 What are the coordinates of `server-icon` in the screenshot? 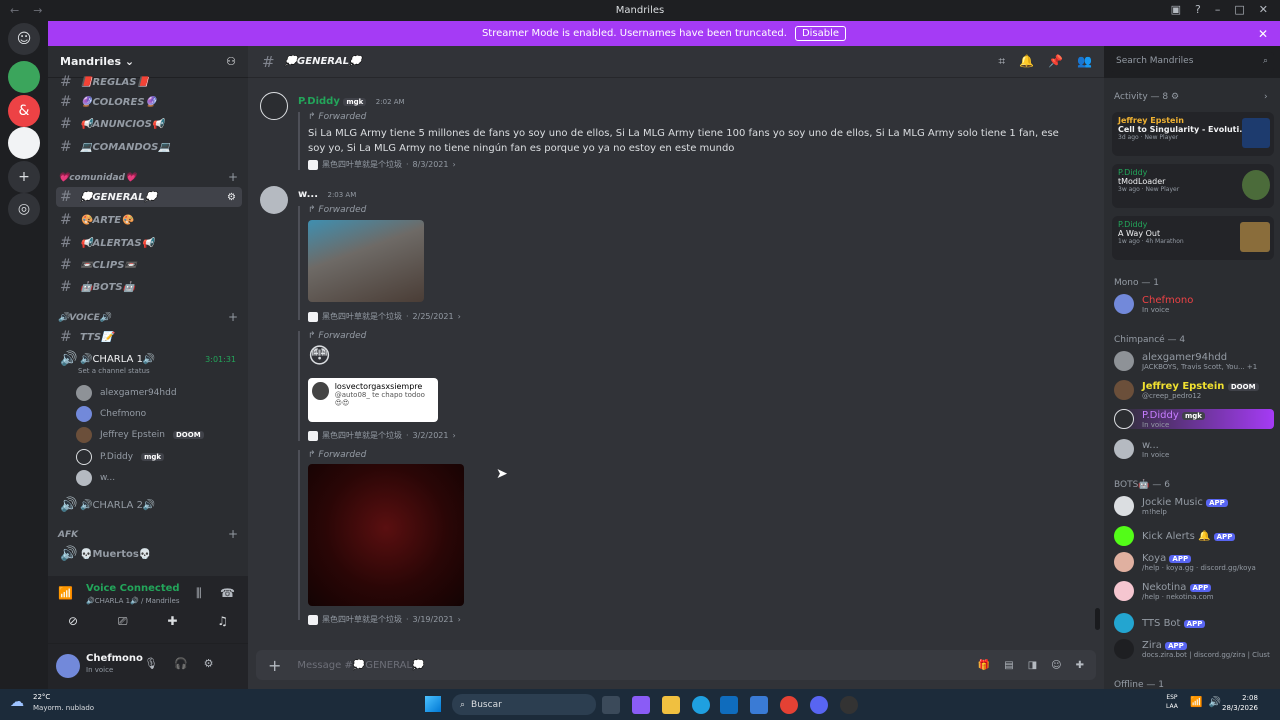 It's located at (24, 143).